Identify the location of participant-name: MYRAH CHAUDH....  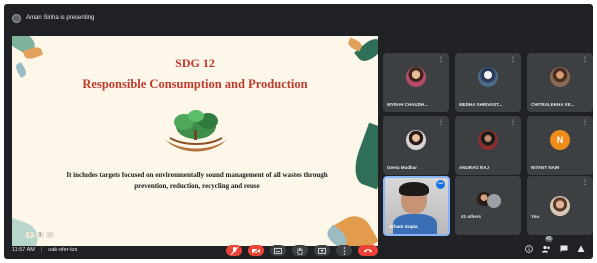
(407, 104).